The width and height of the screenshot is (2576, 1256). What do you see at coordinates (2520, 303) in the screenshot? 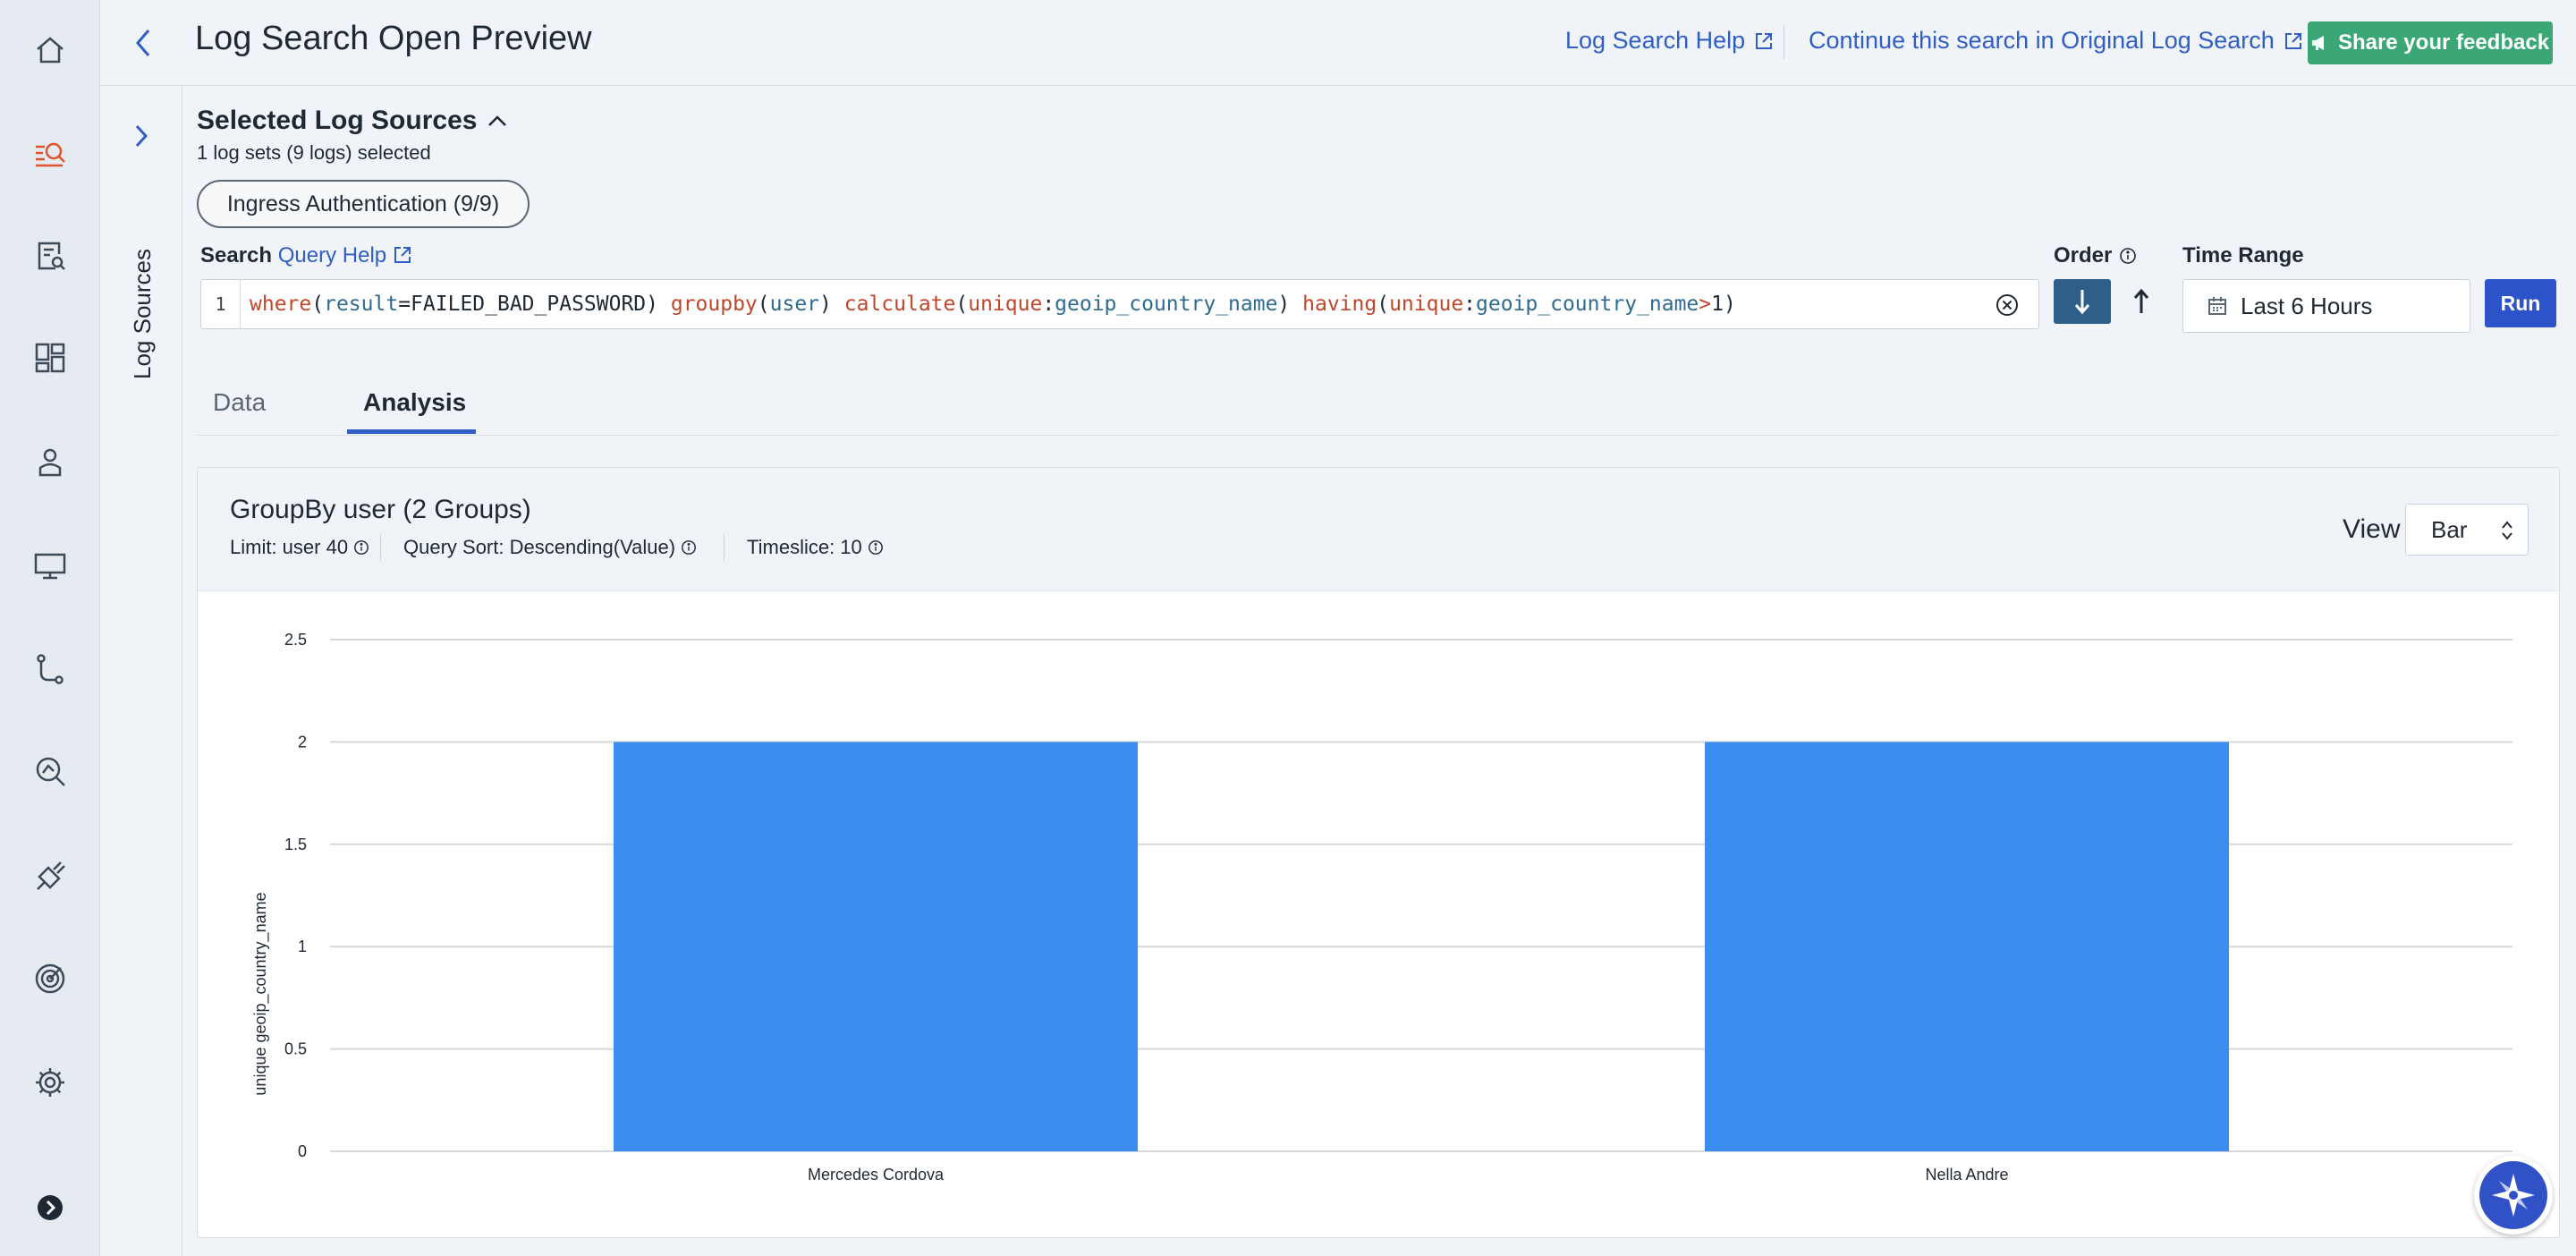
I see `run-button: Run` at bounding box center [2520, 303].